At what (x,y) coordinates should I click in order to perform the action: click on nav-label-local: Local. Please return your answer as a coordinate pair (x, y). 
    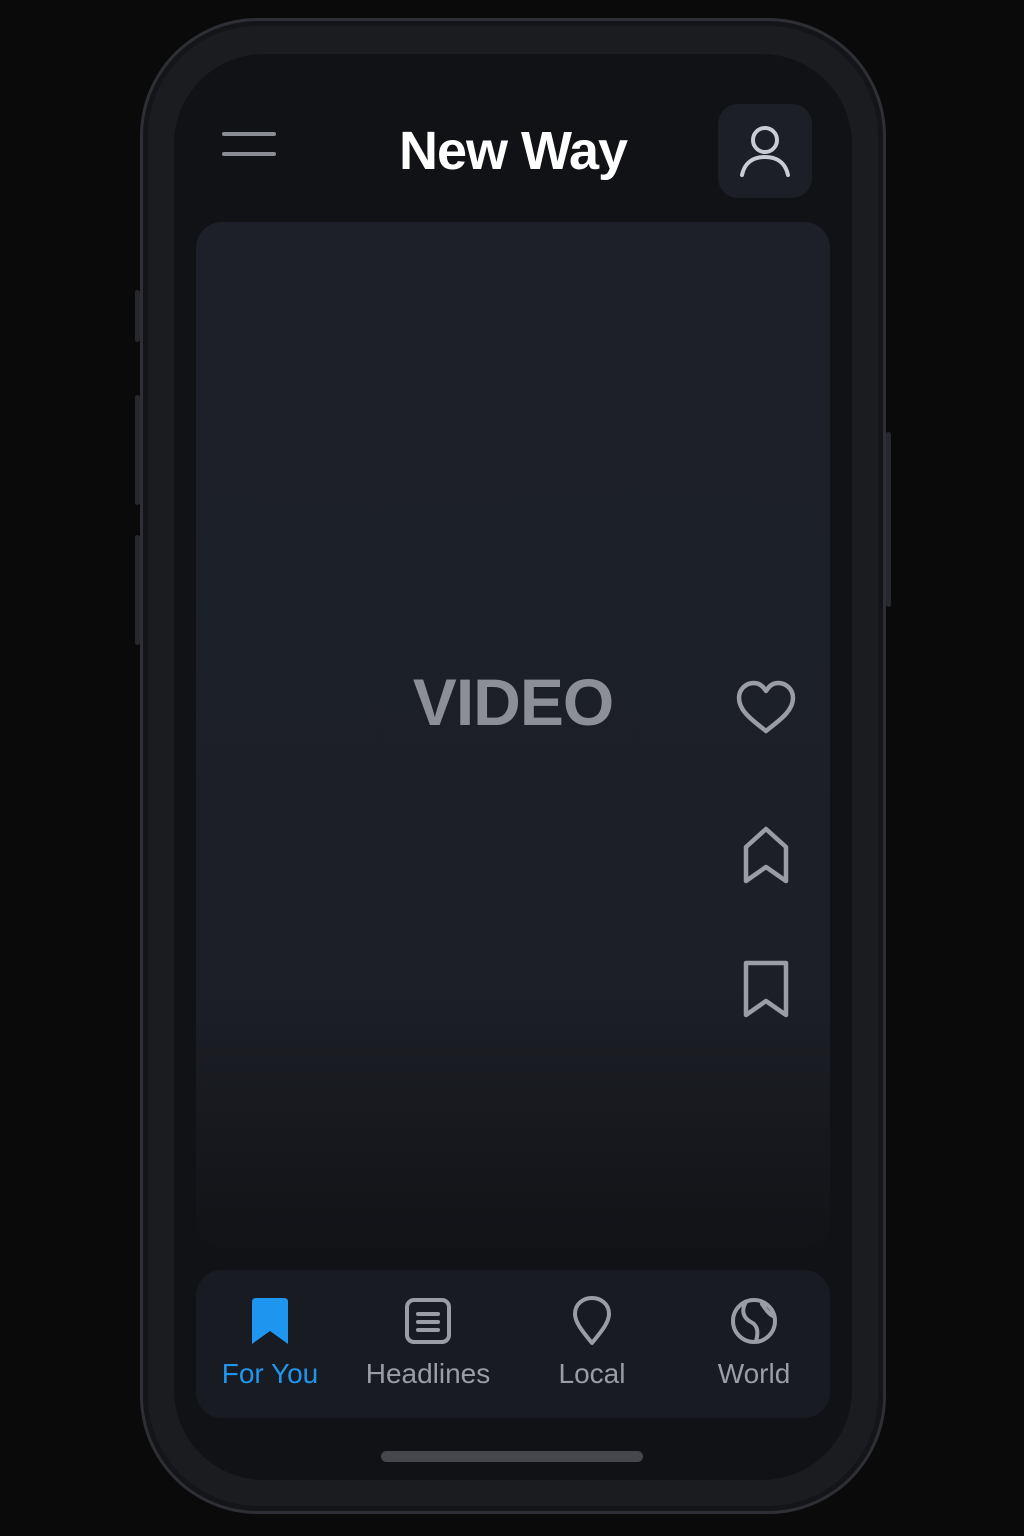
    Looking at the image, I should click on (592, 1373).